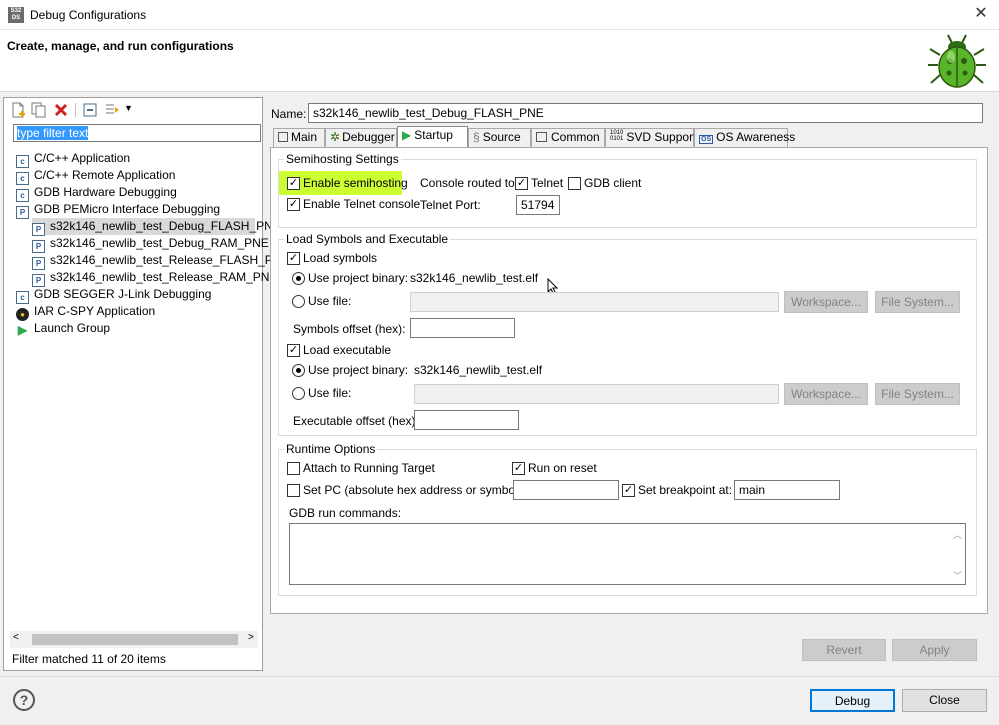 This screenshot has width=999, height=725. I want to click on help-icon: ?, so click(24, 700).